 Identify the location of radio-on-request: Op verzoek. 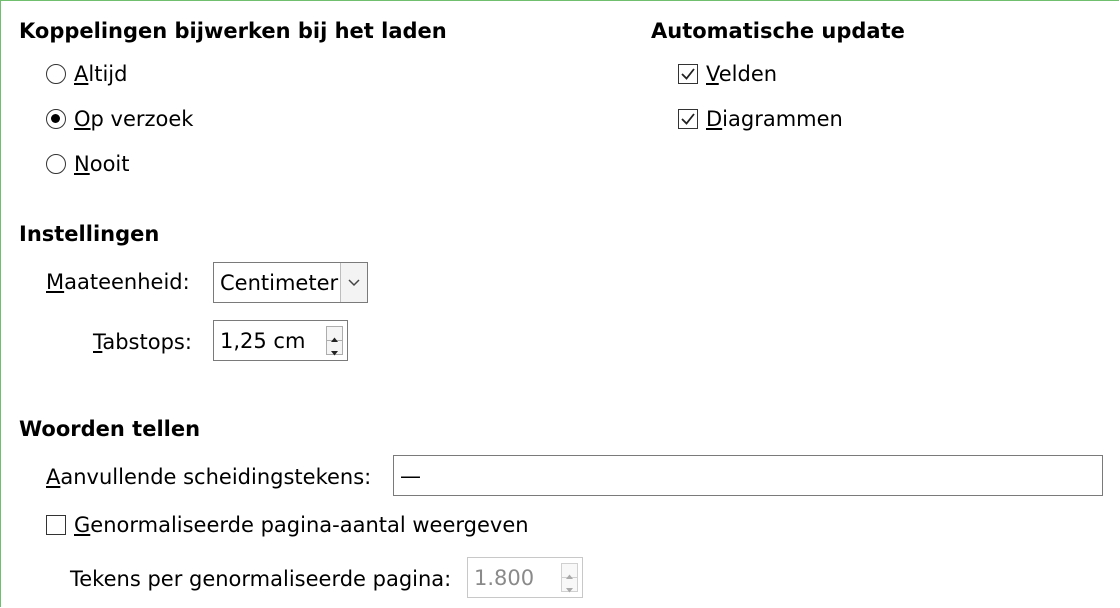
(136, 121).